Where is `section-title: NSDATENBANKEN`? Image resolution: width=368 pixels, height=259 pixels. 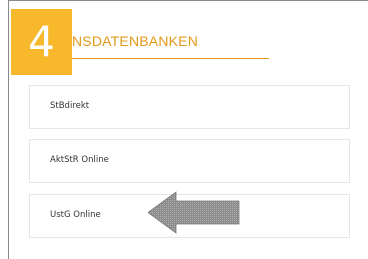 section-title: NSDATENBANKEN is located at coordinates (135, 41).